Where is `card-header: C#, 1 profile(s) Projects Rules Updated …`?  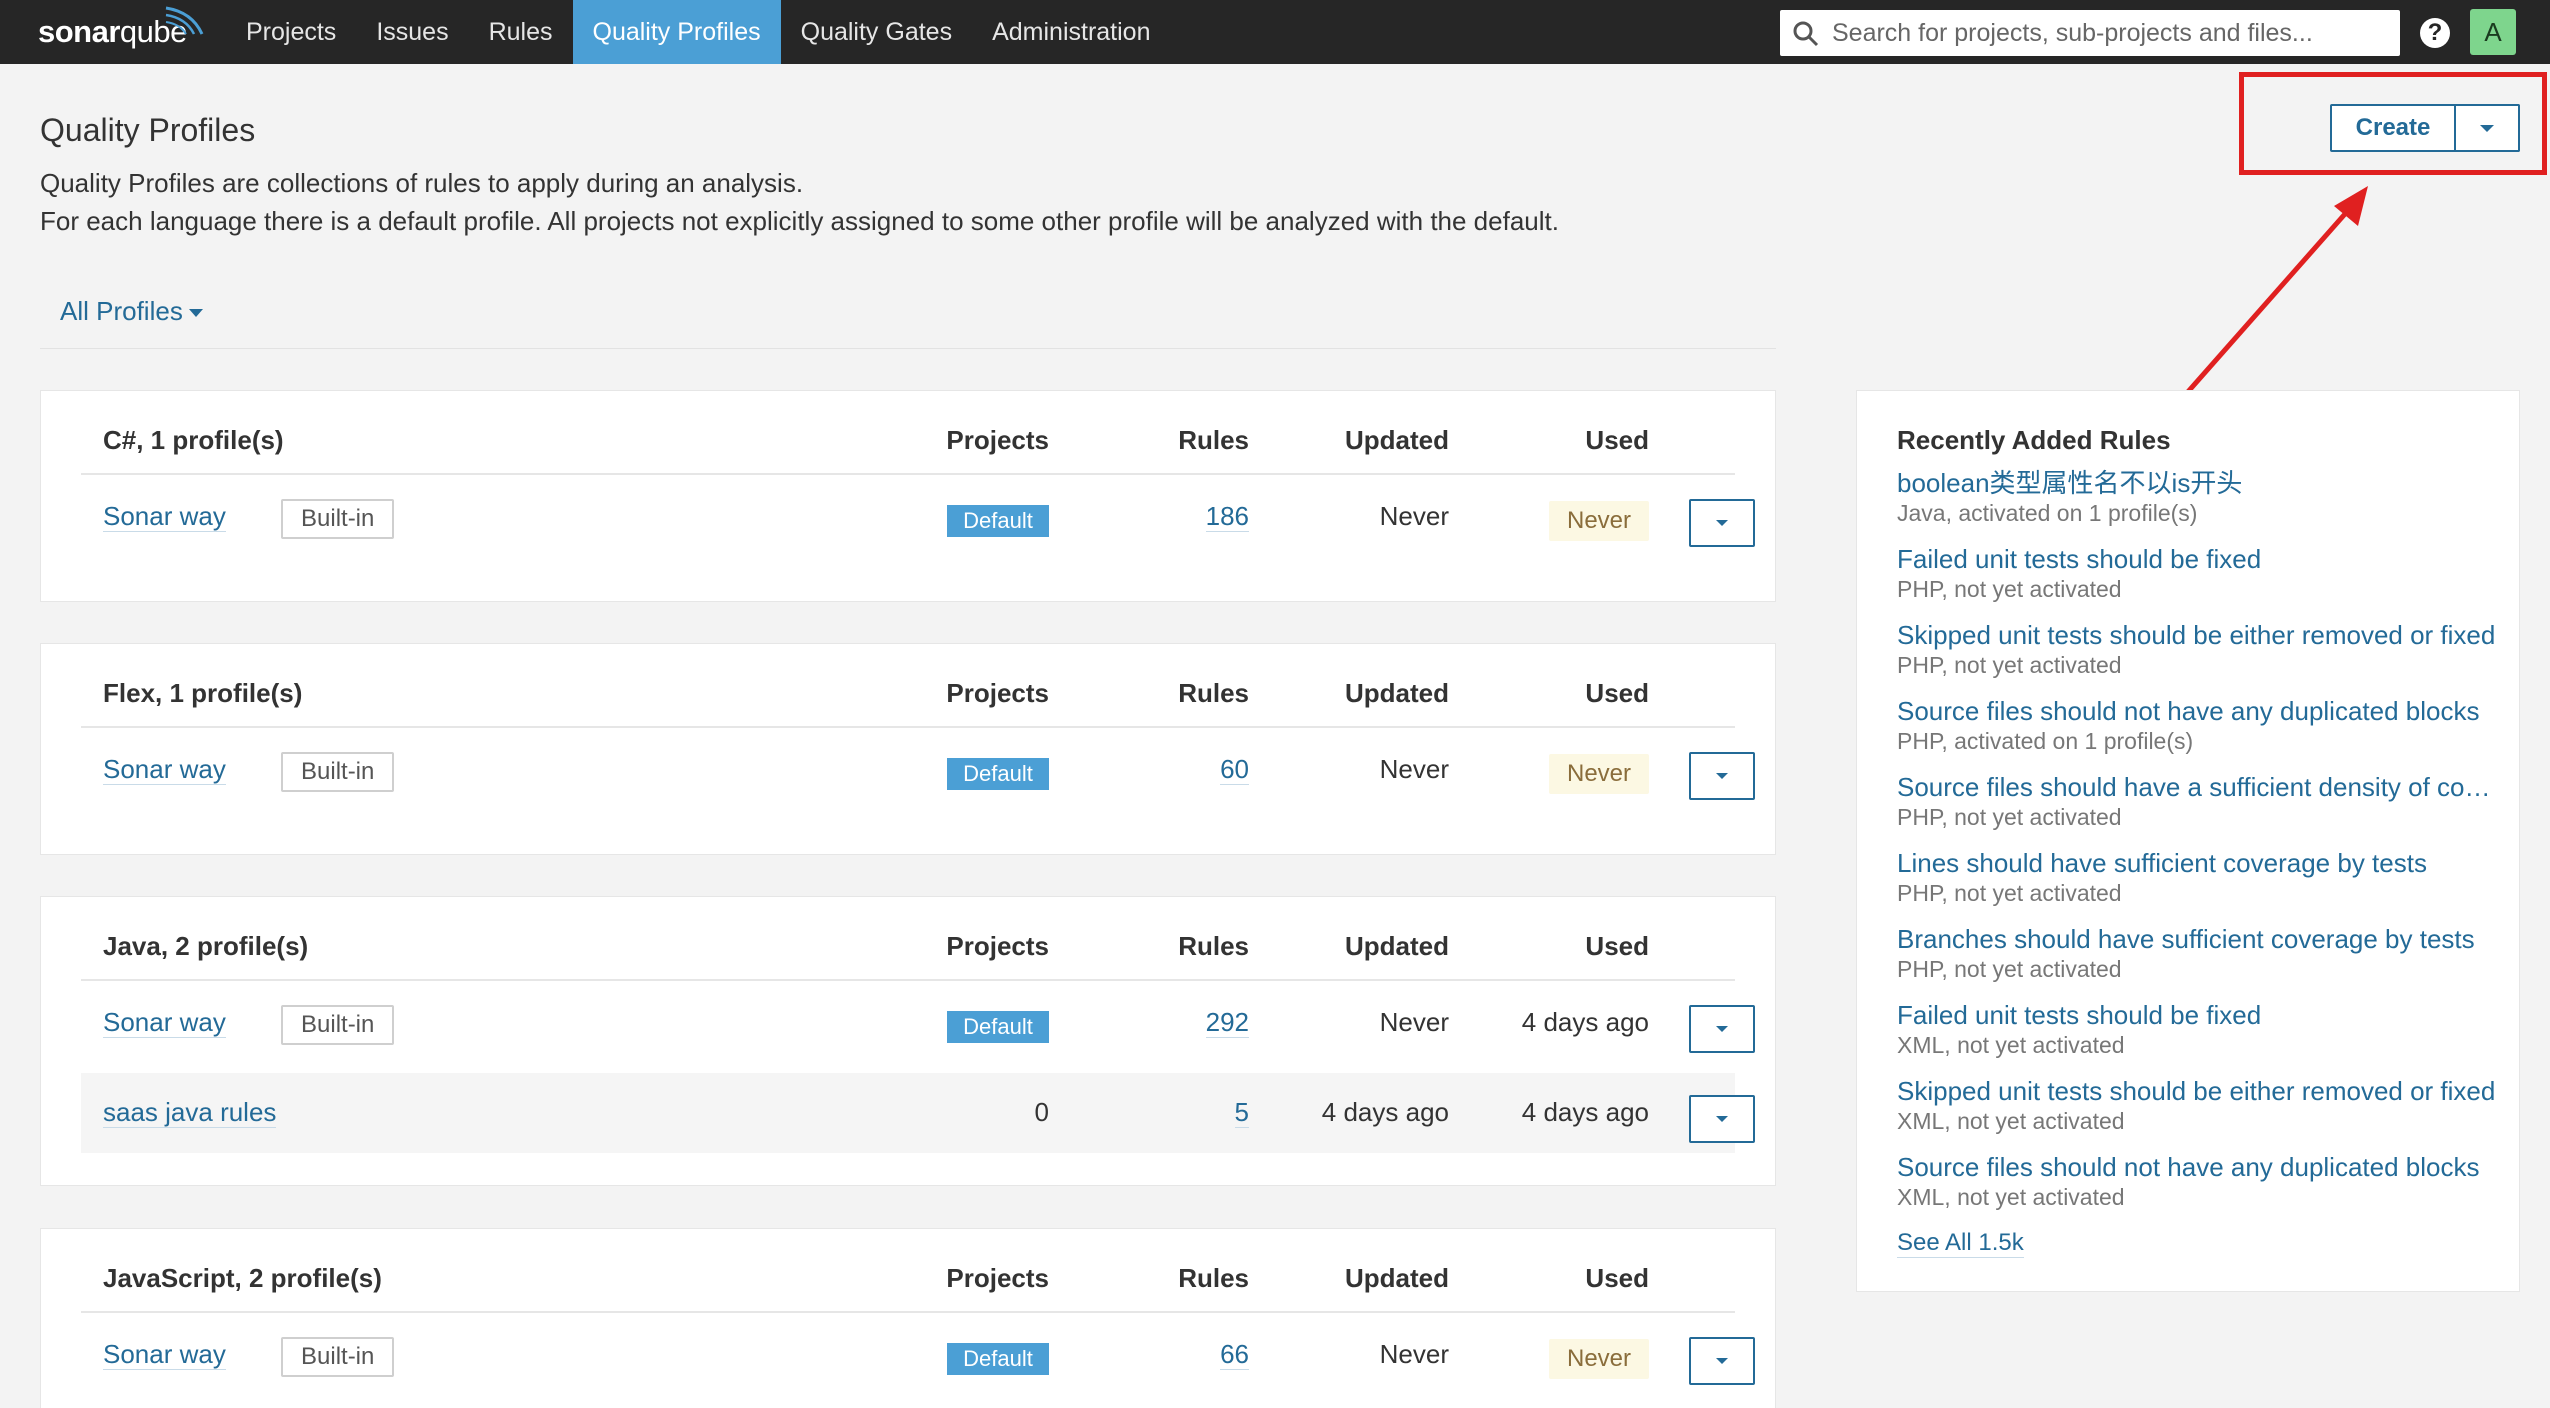
card-header: C#, 1 profile(s) Projects Rules Updated … is located at coordinates (908, 433).